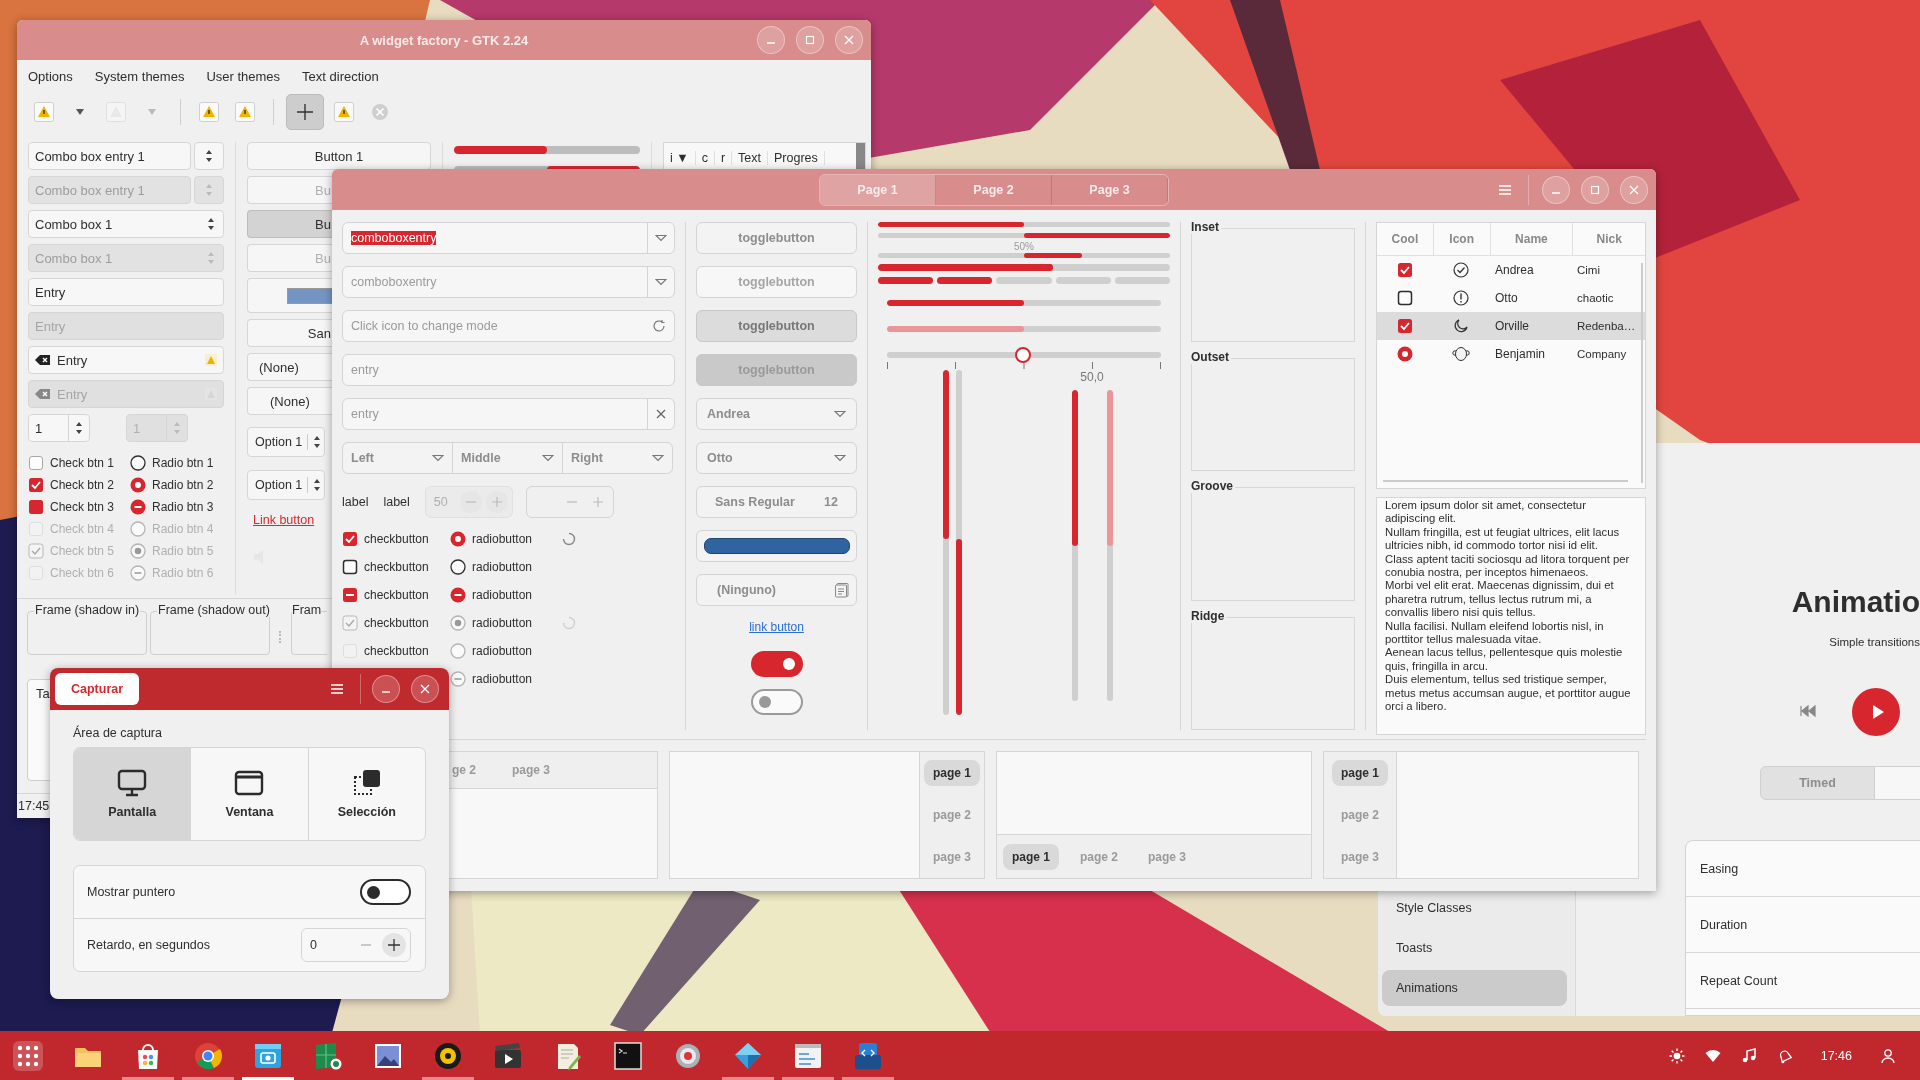 The width and height of the screenshot is (1920, 1080). Describe the element at coordinates (1712, 1055) in the screenshot. I see `wifi-icon` at that location.